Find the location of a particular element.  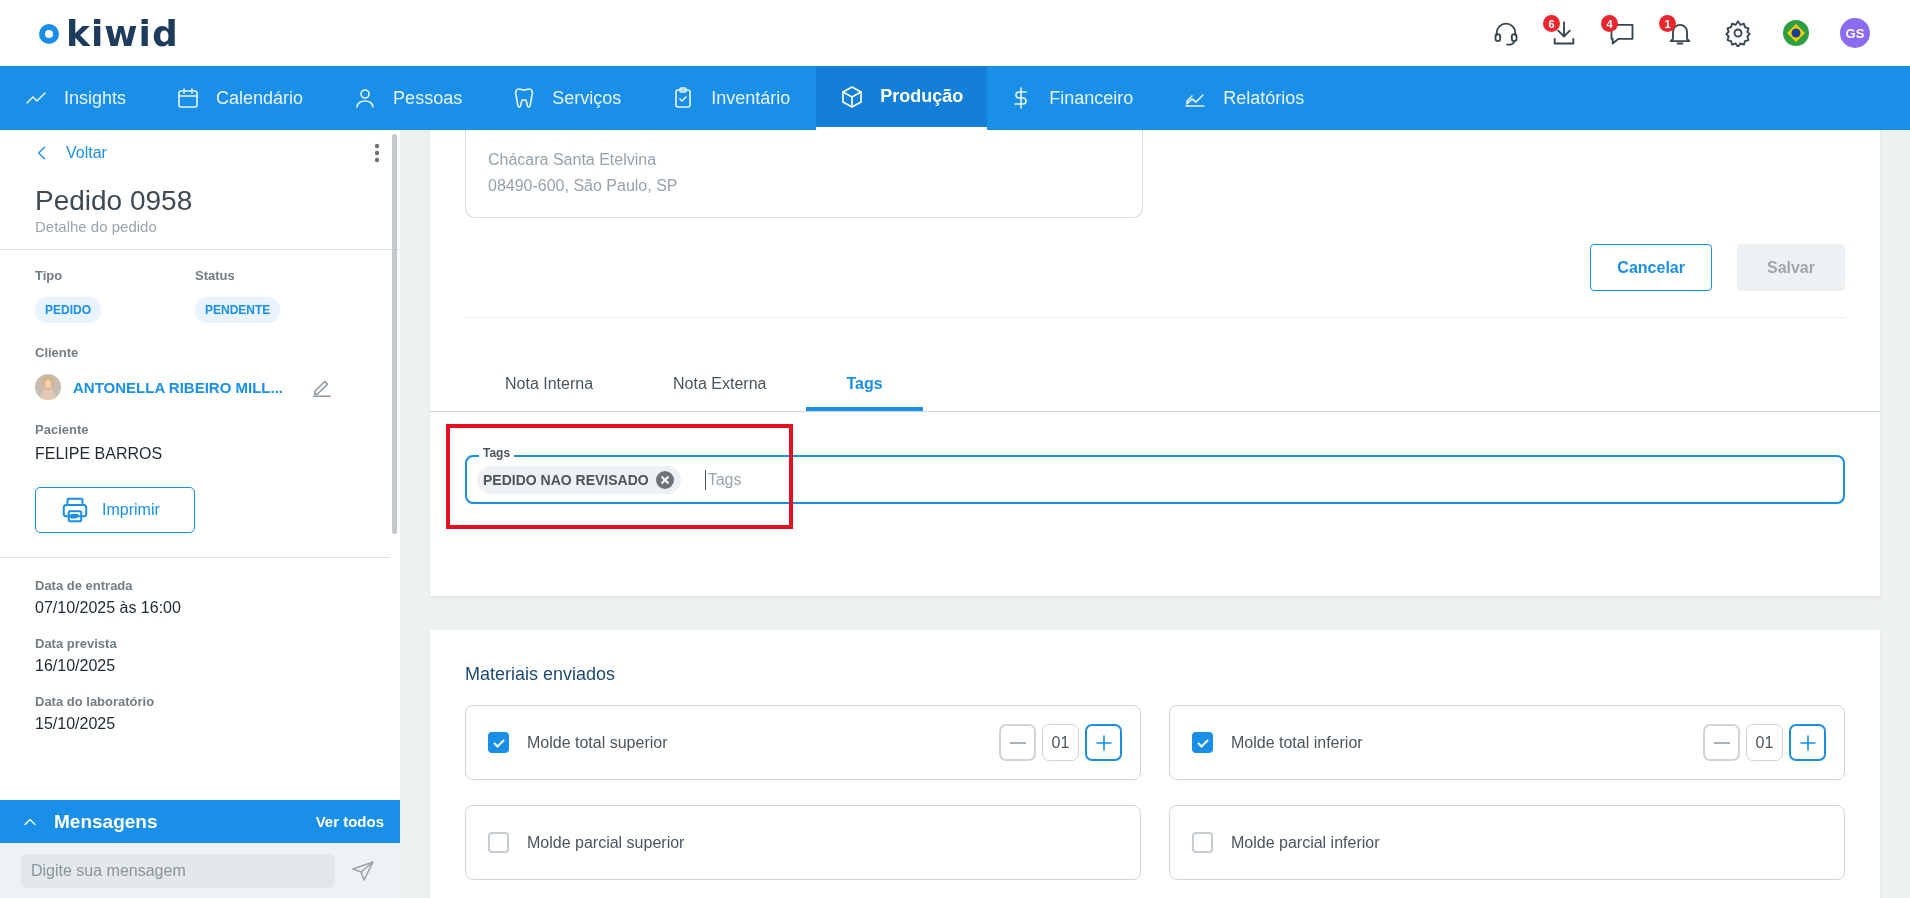

calendar-icon is located at coordinates (188, 98).